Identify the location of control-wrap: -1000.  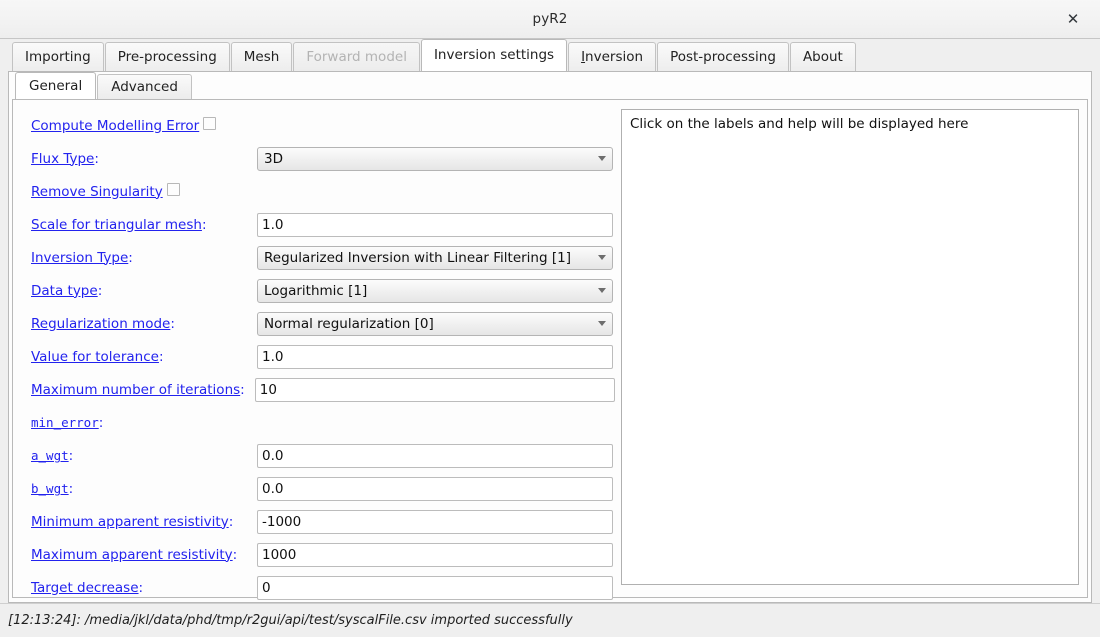
(430, 521).